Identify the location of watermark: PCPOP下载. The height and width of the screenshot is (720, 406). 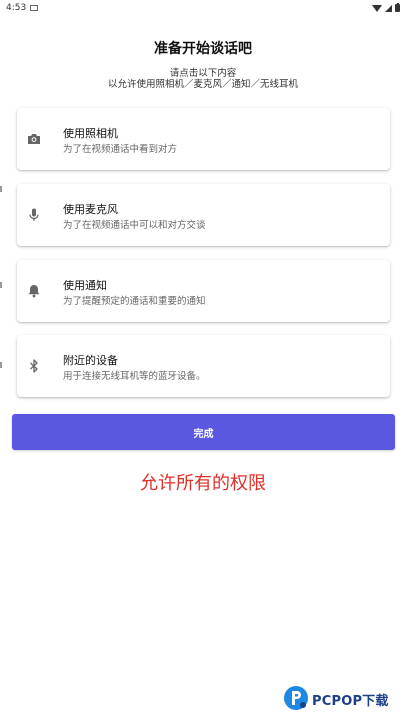
(344, 701).